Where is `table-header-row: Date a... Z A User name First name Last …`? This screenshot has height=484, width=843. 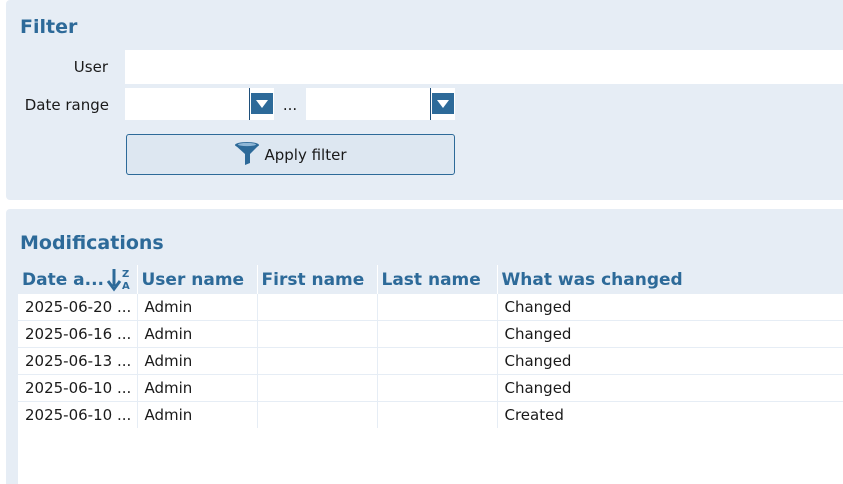 table-header-row: Date a... Z A User name First name Last … is located at coordinates (430, 279).